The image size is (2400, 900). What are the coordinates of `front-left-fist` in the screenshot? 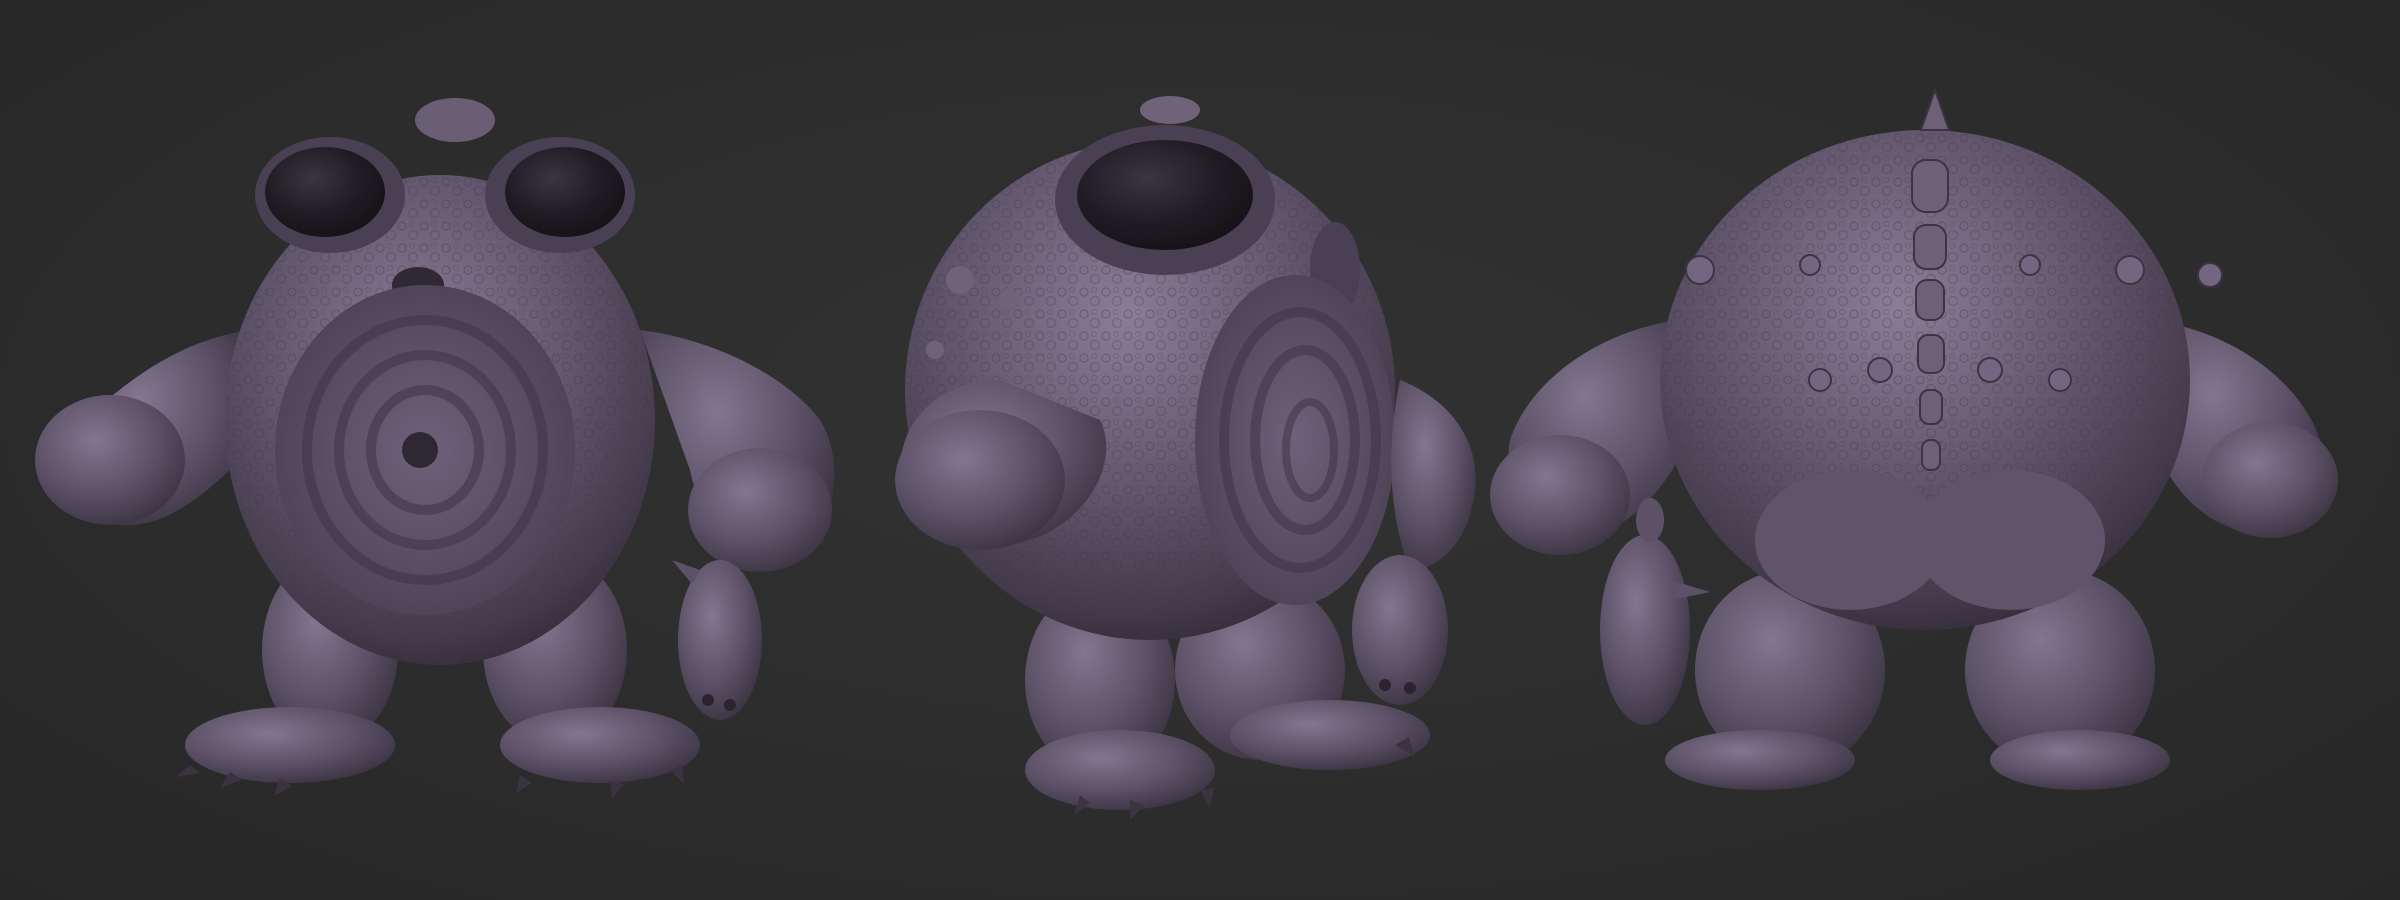 It's located at (110, 460).